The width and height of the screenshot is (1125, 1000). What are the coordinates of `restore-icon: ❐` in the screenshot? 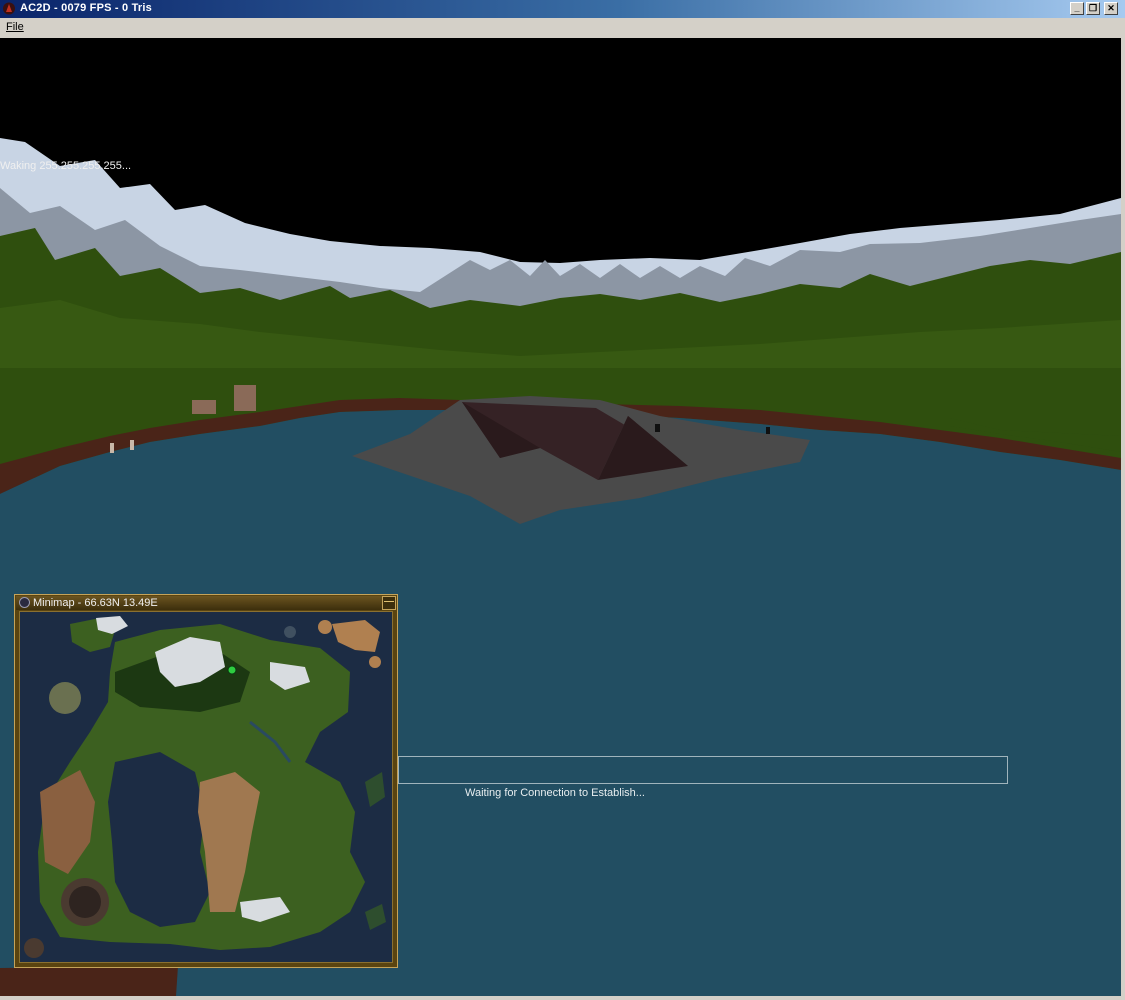 It's located at (1093, 8).